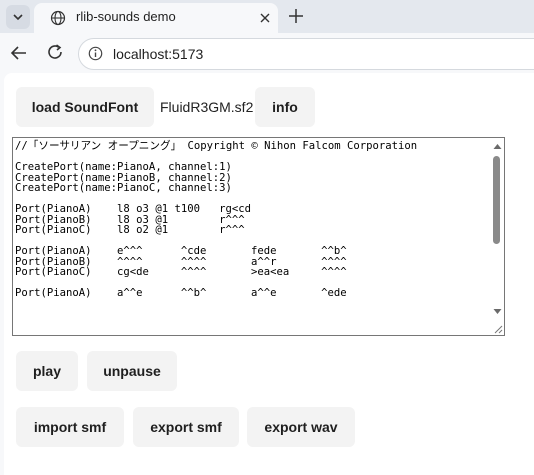 The image size is (534, 475). I want to click on export-wav-button: export wav, so click(301, 427).